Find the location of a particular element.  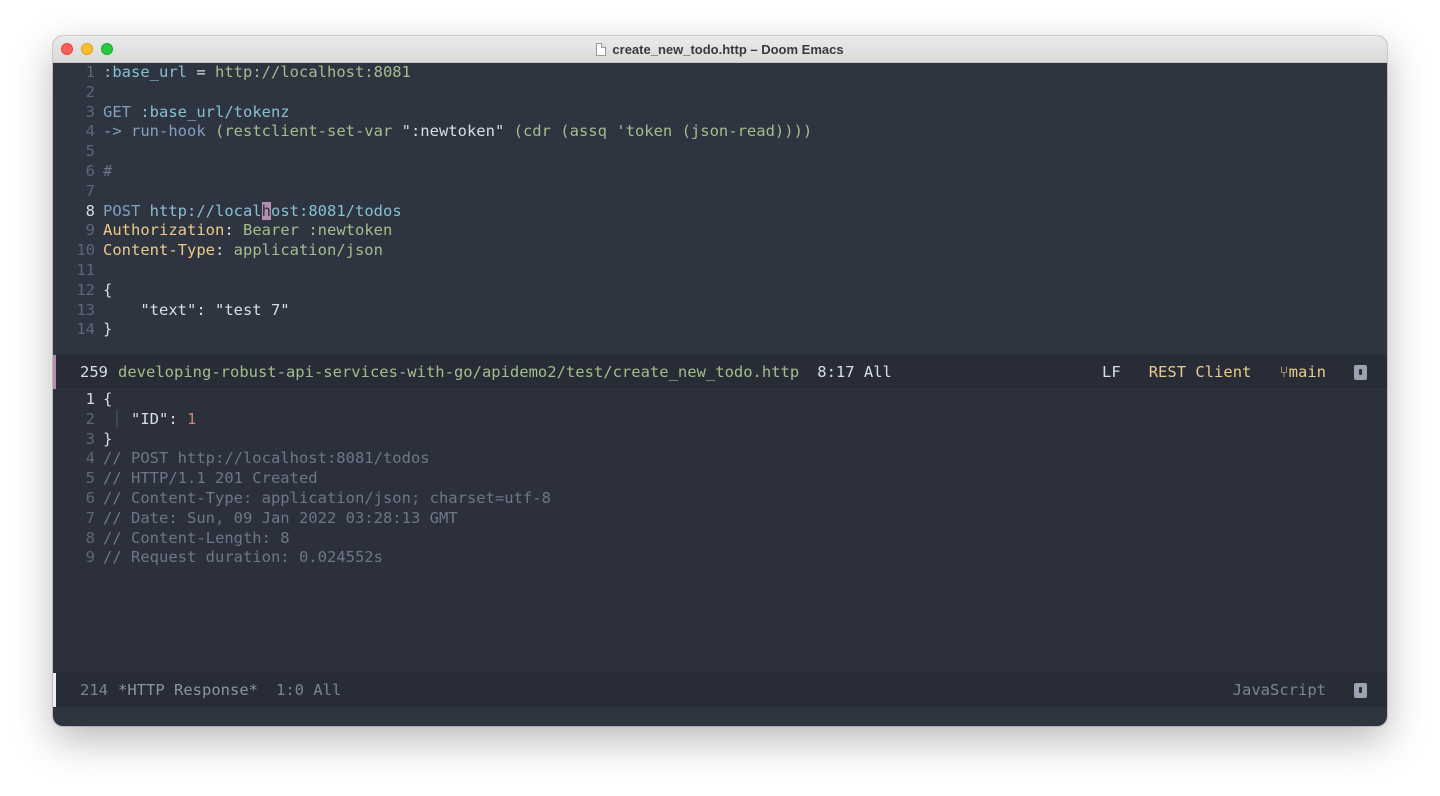

editor-line: 8 POST http://localhost:8081/todos is located at coordinates (720, 211).